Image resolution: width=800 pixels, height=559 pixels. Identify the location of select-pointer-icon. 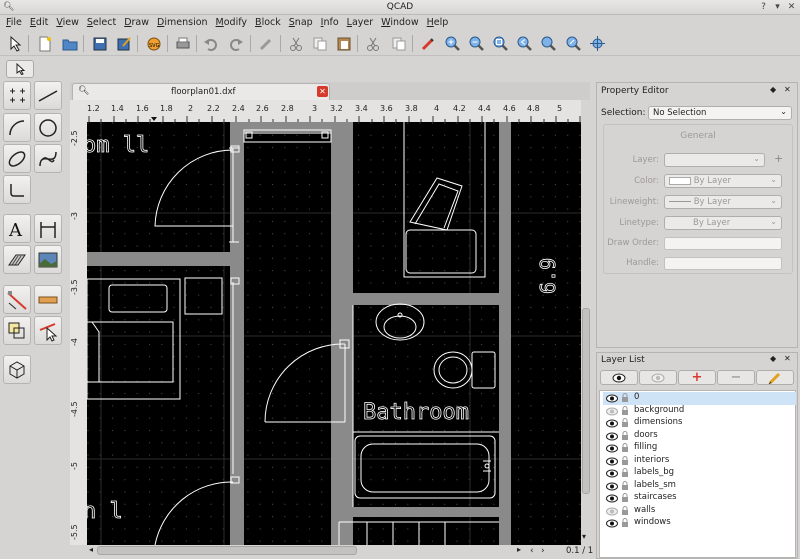
(14, 43).